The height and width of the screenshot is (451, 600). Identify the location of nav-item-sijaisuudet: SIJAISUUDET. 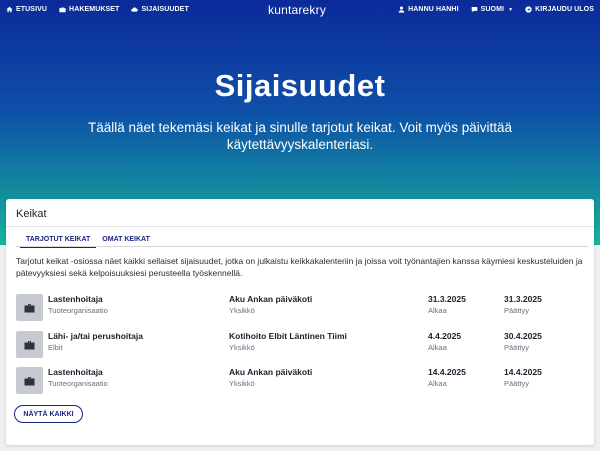
(160, 9).